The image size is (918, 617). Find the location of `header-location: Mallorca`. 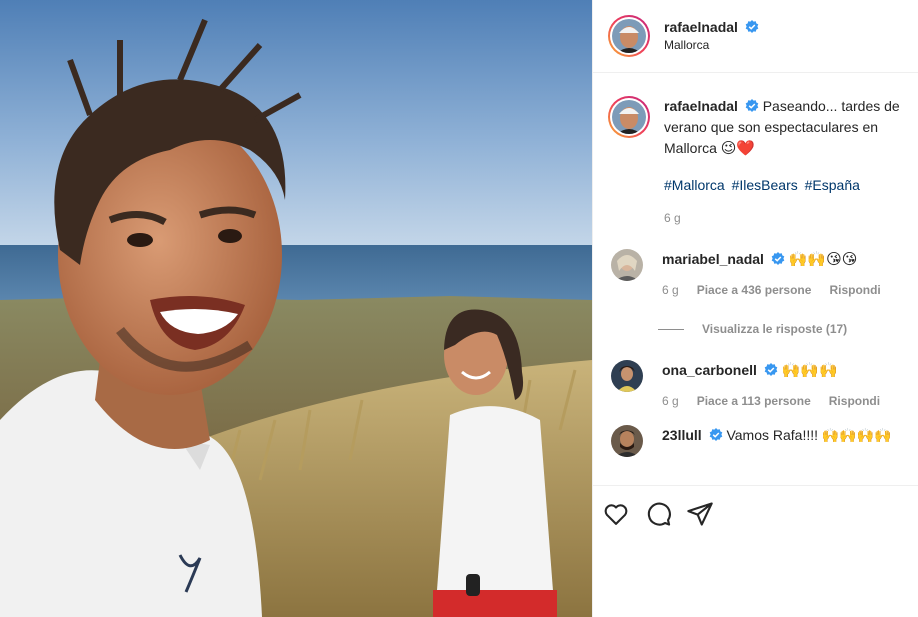

header-location: Mallorca is located at coordinates (711, 45).